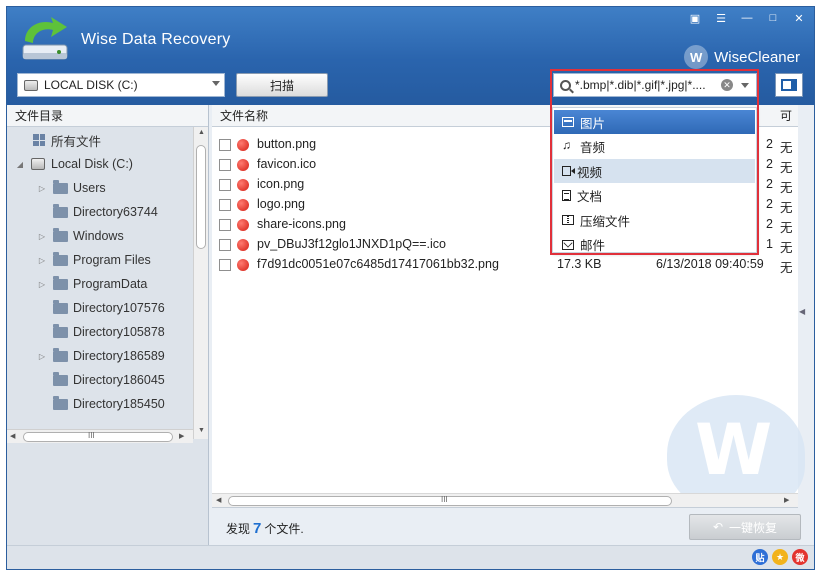 This screenshot has width=821, height=576. Describe the element at coordinates (284, 529) in the screenshot. I see `found-suffix: 个文件.` at that location.